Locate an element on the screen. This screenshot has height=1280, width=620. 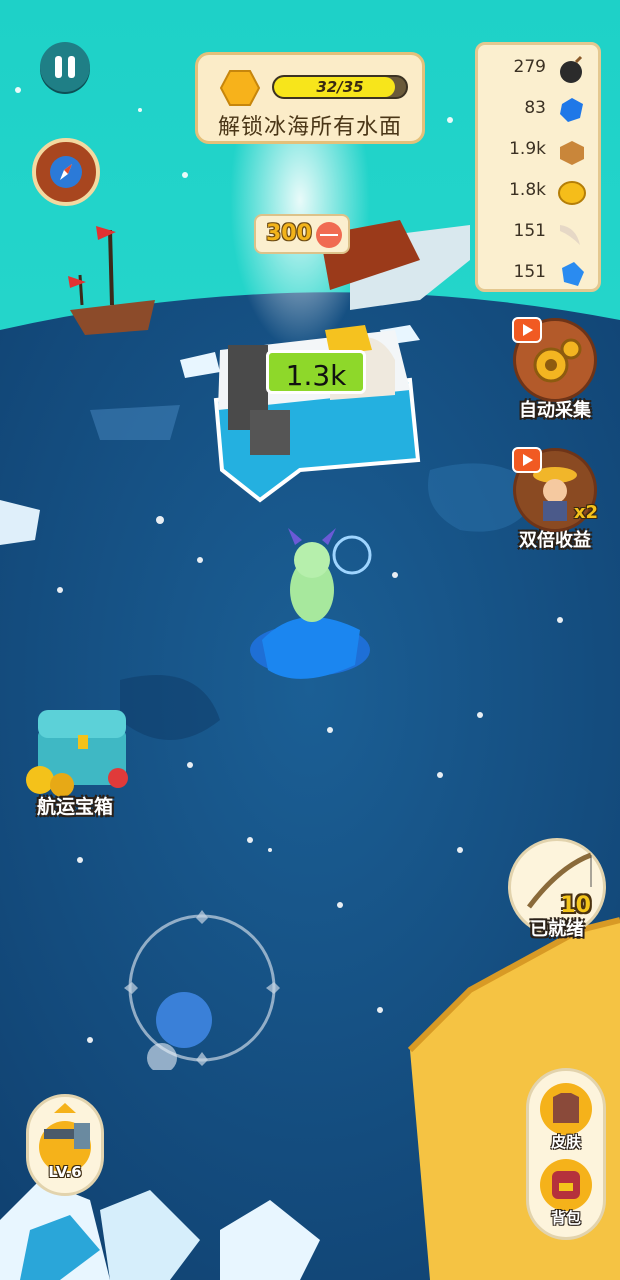
resource-gold-coin: 1.8k is located at coordinates (538, 192).